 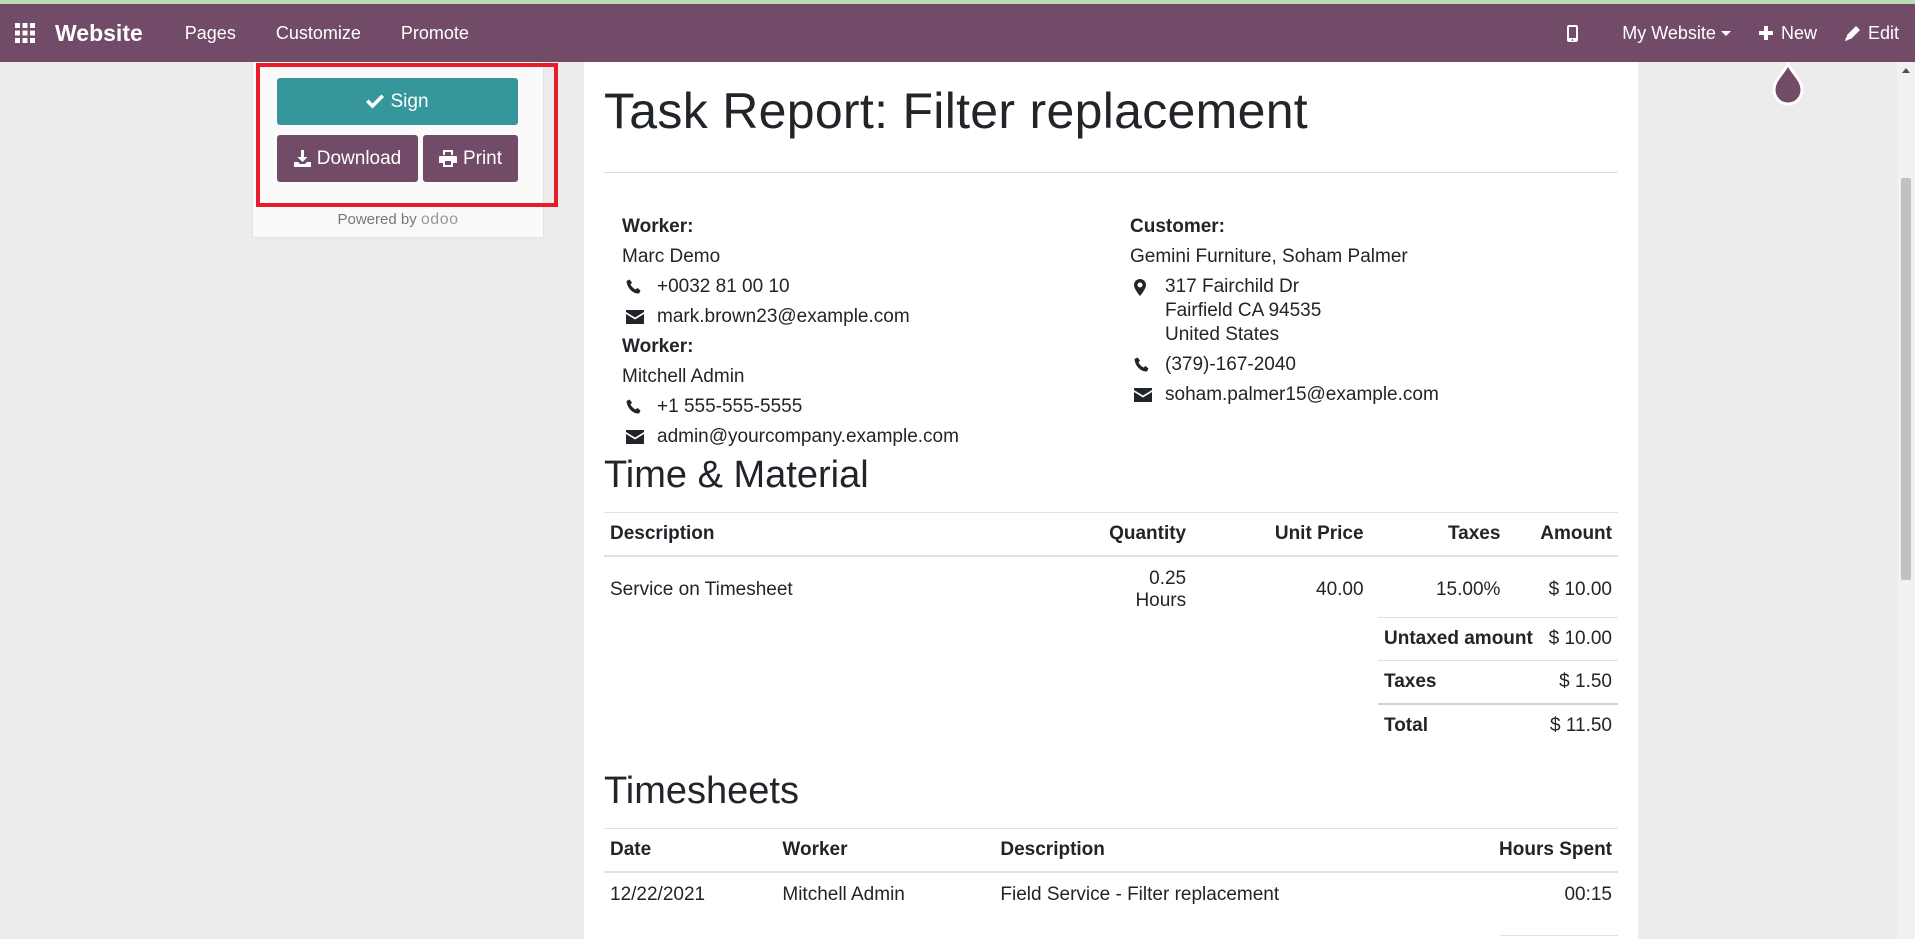 What do you see at coordinates (1460, 639) in the screenshot?
I see `untaxed-label: Untaxed amount` at bounding box center [1460, 639].